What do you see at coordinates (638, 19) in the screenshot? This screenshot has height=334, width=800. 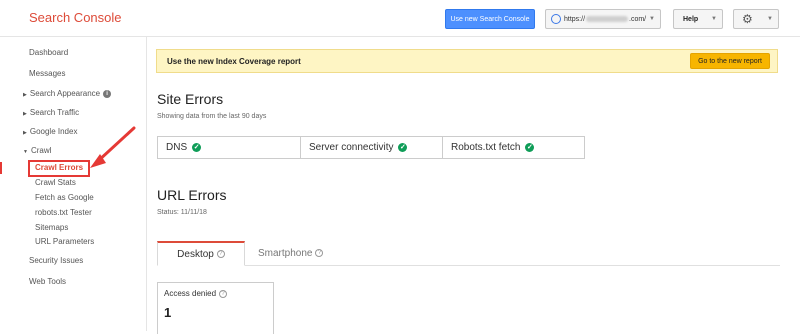 I see `site-url-suffix: .com/` at bounding box center [638, 19].